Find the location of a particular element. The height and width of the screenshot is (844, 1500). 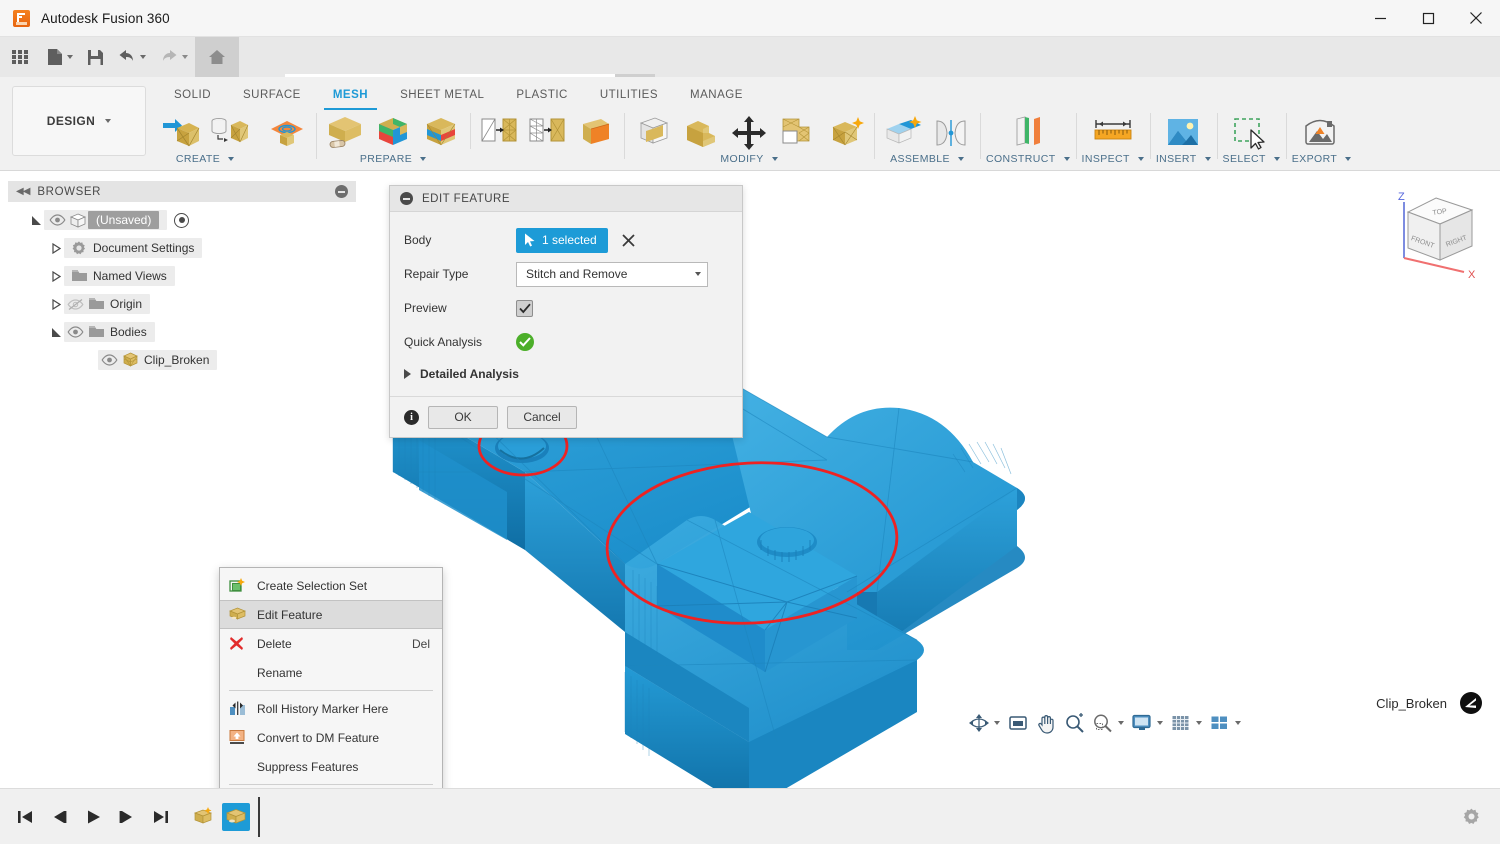

gear-icon is located at coordinates (1471, 817).